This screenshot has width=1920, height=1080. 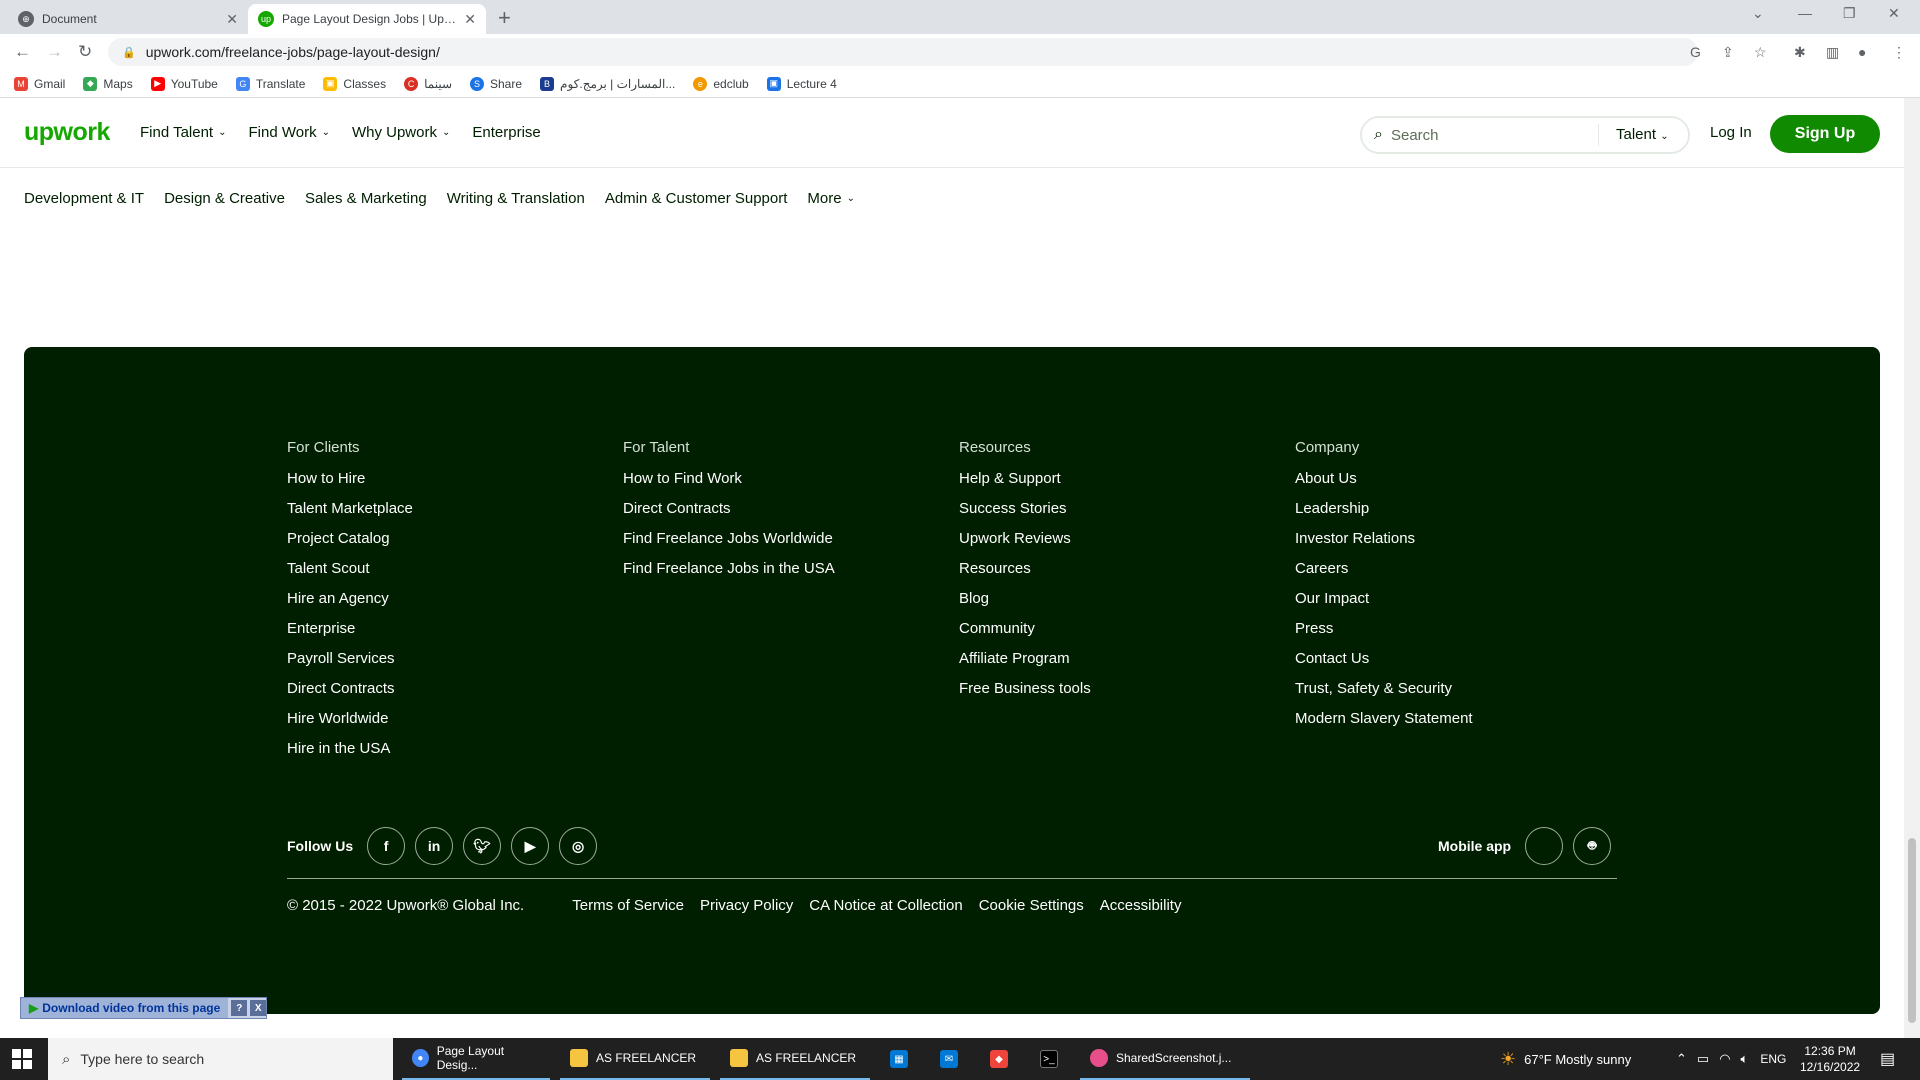 What do you see at coordinates (1592, 846) in the screenshot?
I see `android-icon: 🤖︎` at bounding box center [1592, 846].